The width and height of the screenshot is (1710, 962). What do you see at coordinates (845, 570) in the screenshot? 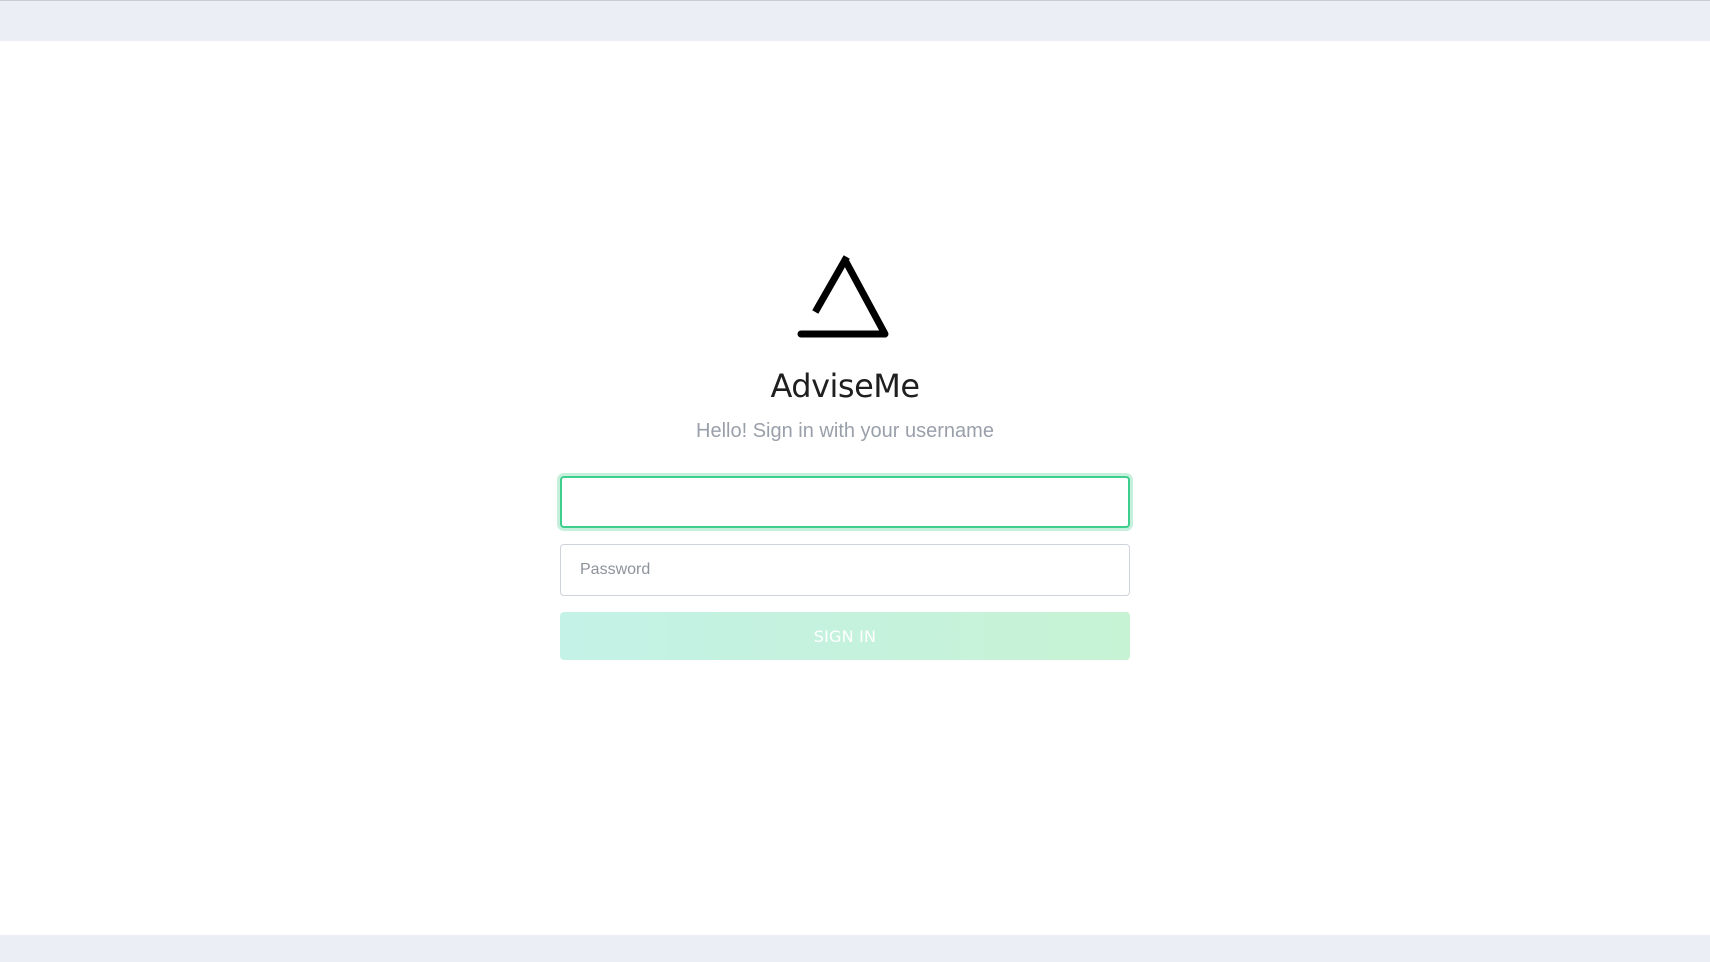
I see `password-input` at bounding box center [845, 570].